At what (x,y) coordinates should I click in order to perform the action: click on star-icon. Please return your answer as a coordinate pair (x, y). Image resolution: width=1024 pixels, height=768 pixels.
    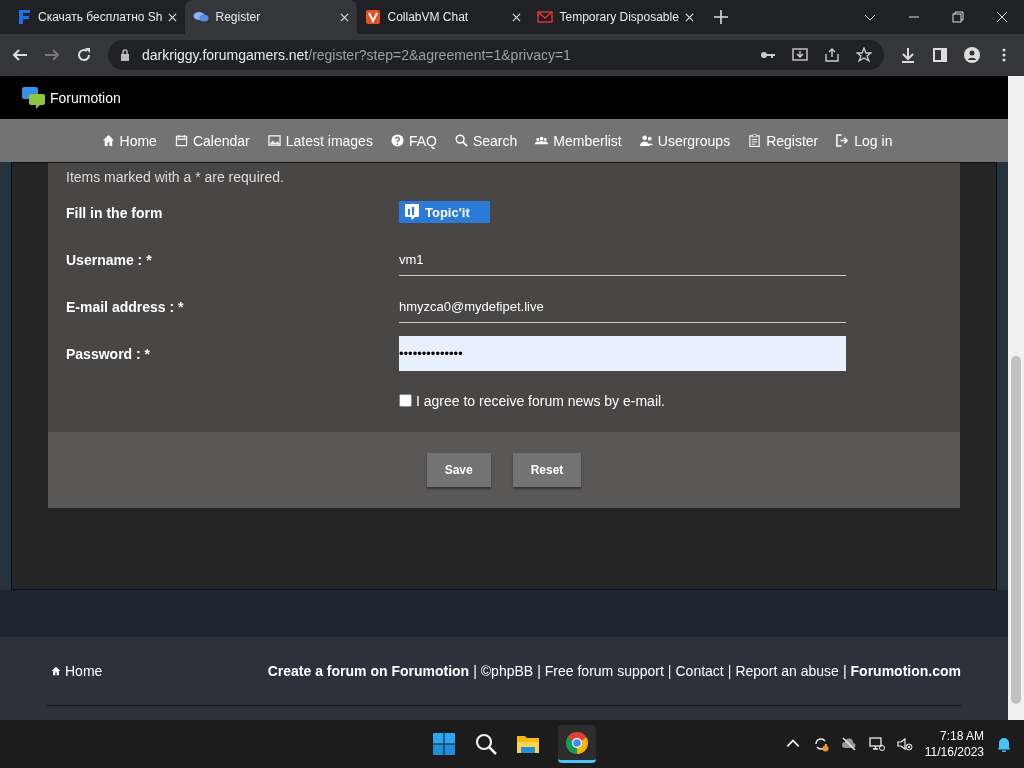
    Looking at the image, I should click on (864, 55).